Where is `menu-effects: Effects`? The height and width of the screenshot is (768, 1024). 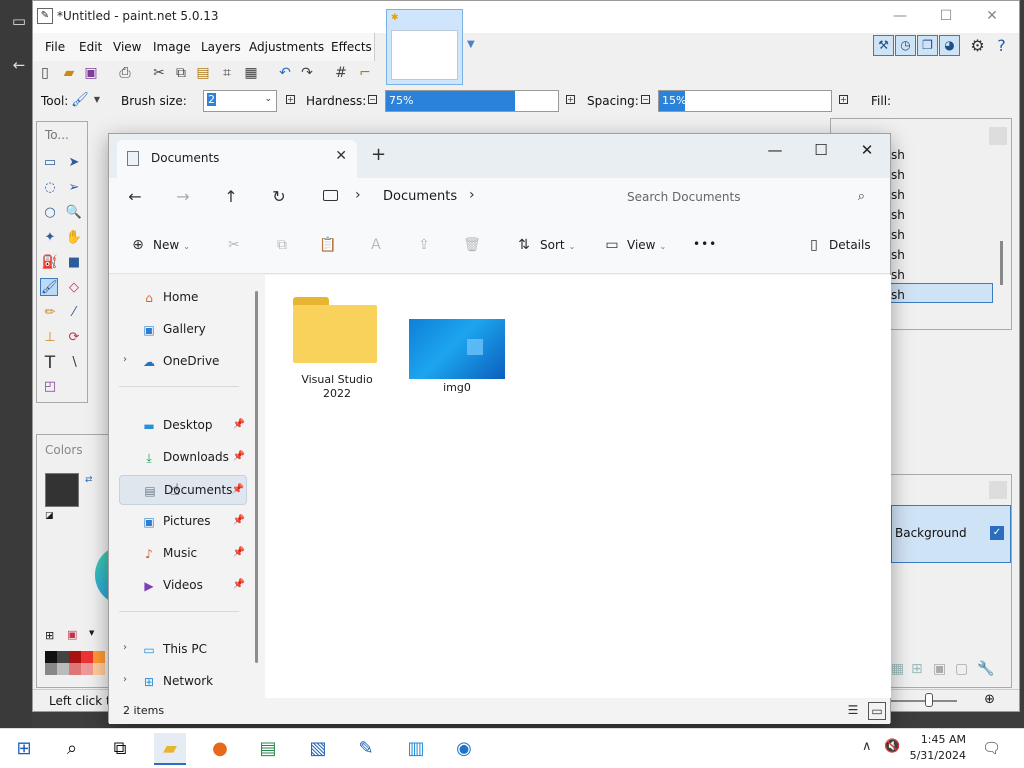 menu-effects: Effects is located at coordinates (351, 47).